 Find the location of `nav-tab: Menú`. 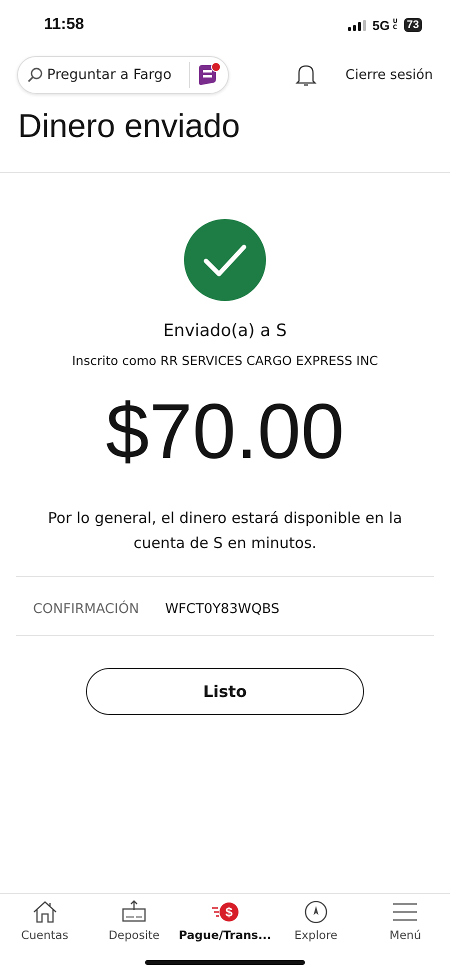

nav-tab: Menú is located at coordinates (405, 921).